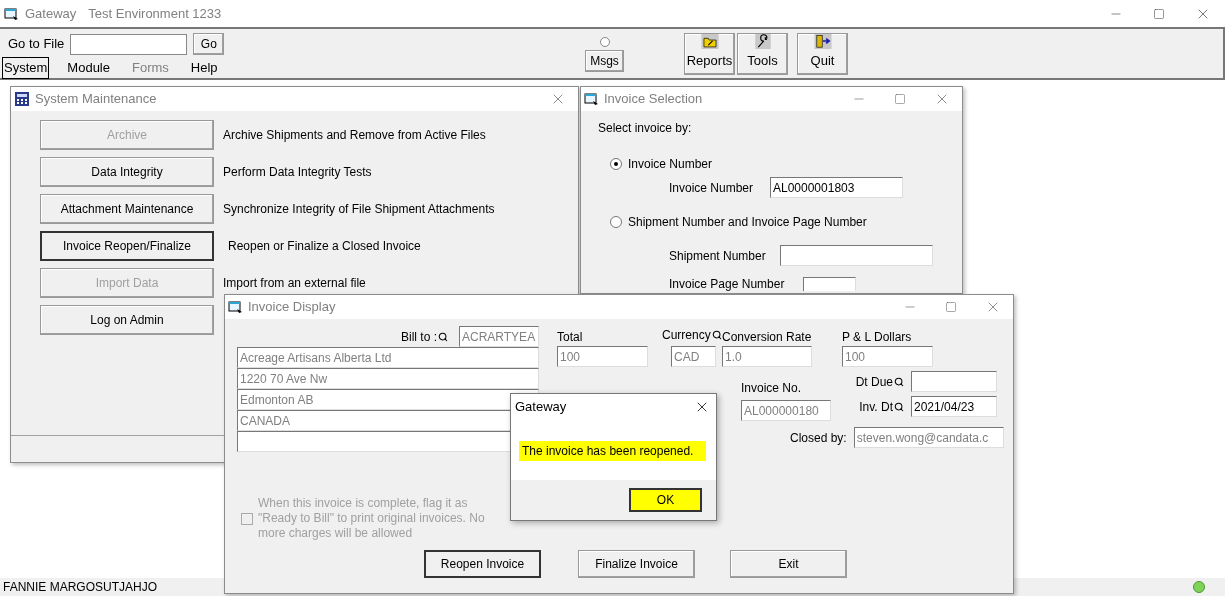 Image resolution: width=1225 pixels, height=596 pixels. I want to click on field-label: Currency, so click(686, 335).